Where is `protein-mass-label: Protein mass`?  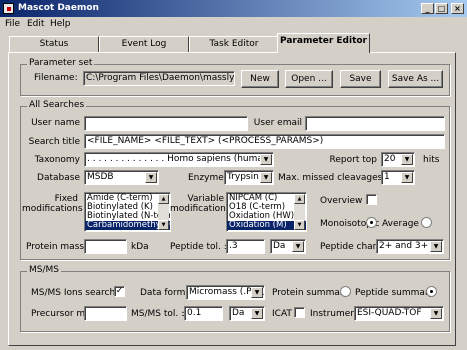
protein-mass-label: Protein mass is located at coordinates (55, 247).